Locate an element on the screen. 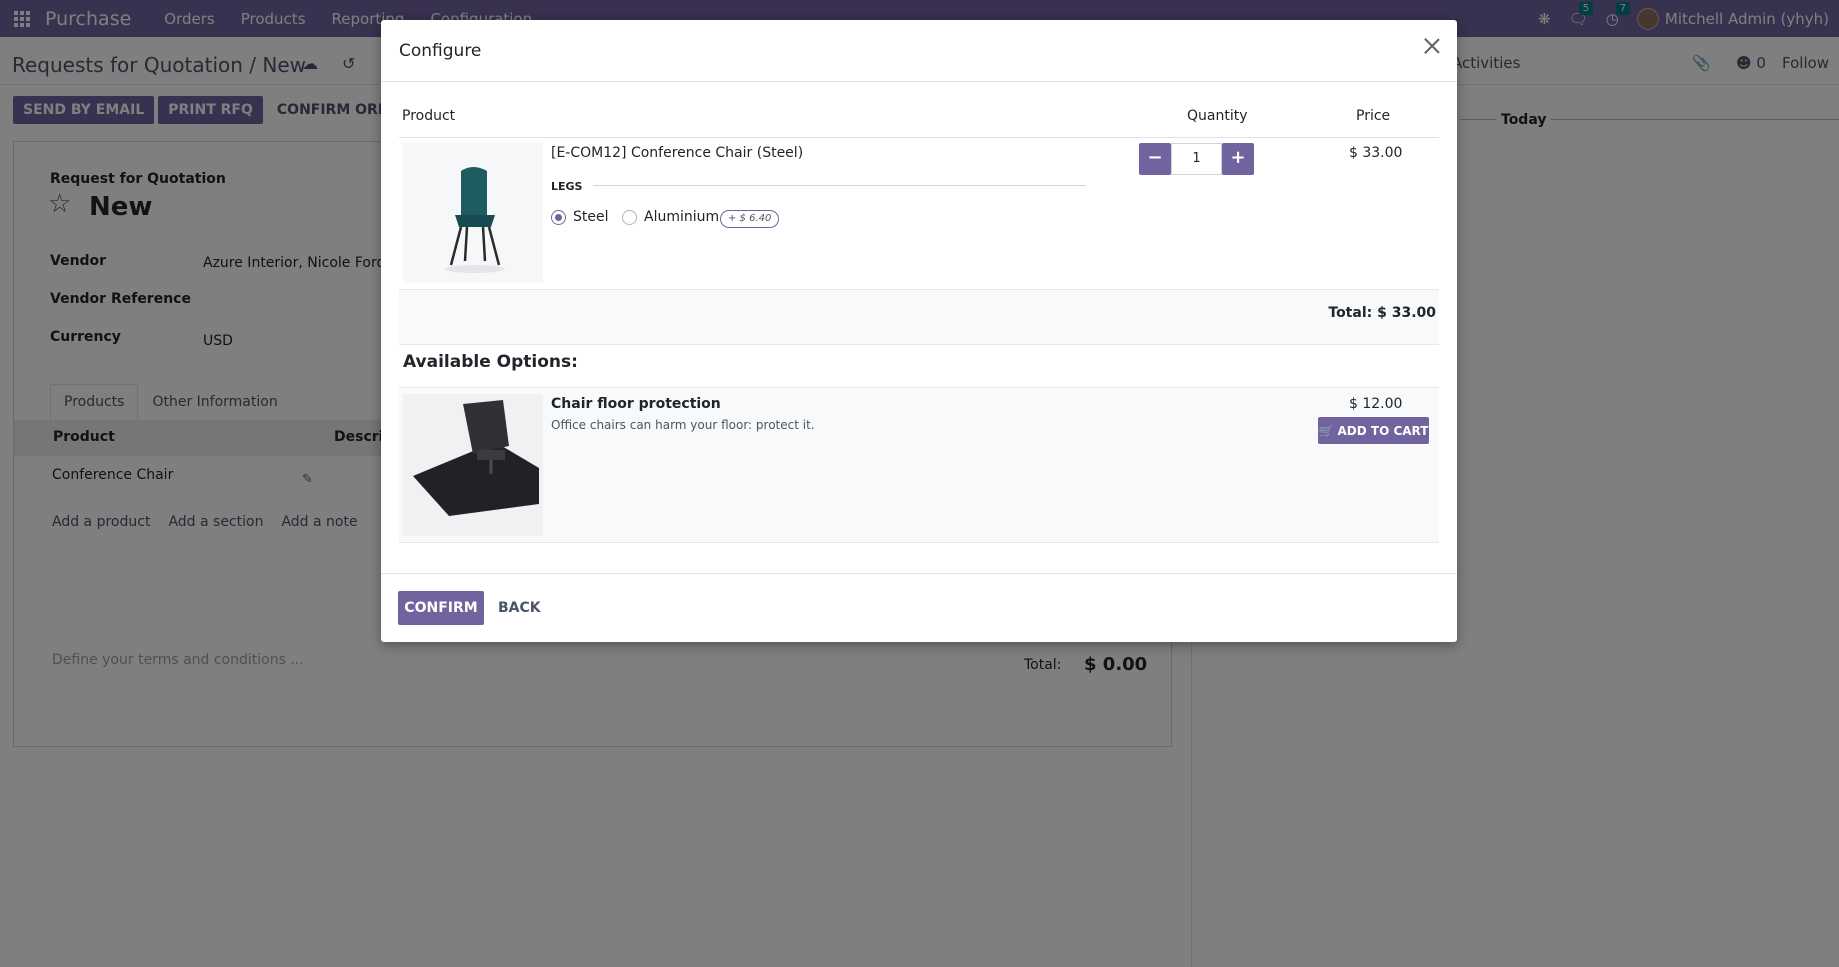 The image size is (1839, 967). configurator-total: Total: $ 33.00 is located at coordinates (1382, 313).